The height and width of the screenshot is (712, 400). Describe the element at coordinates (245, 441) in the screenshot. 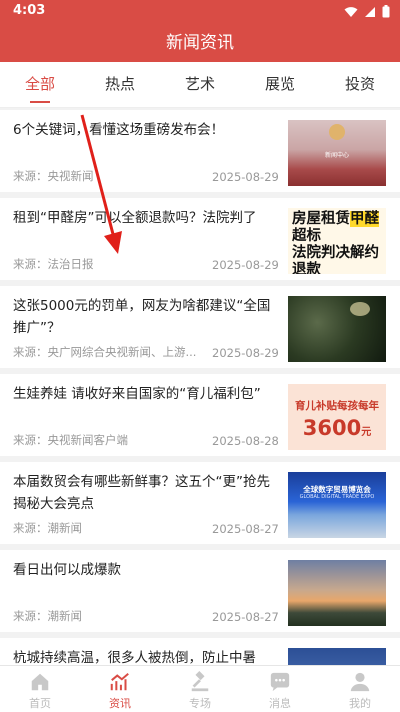

I see `news-date: 2025-08-28` at that location.